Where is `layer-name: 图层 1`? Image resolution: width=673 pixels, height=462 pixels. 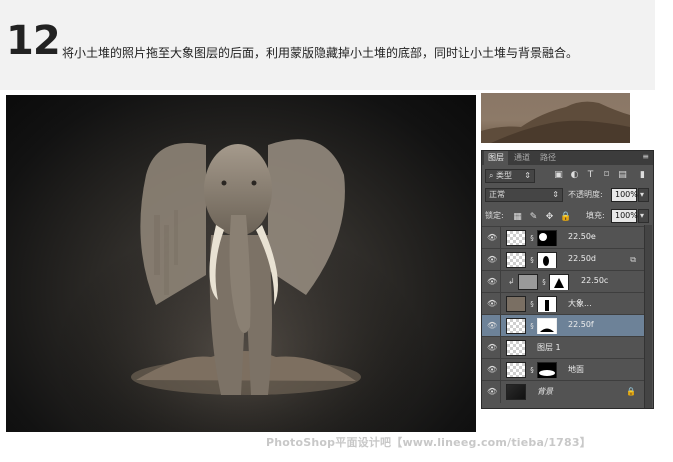
layer-name: 图层 1 is located at coordinates (549, 347).